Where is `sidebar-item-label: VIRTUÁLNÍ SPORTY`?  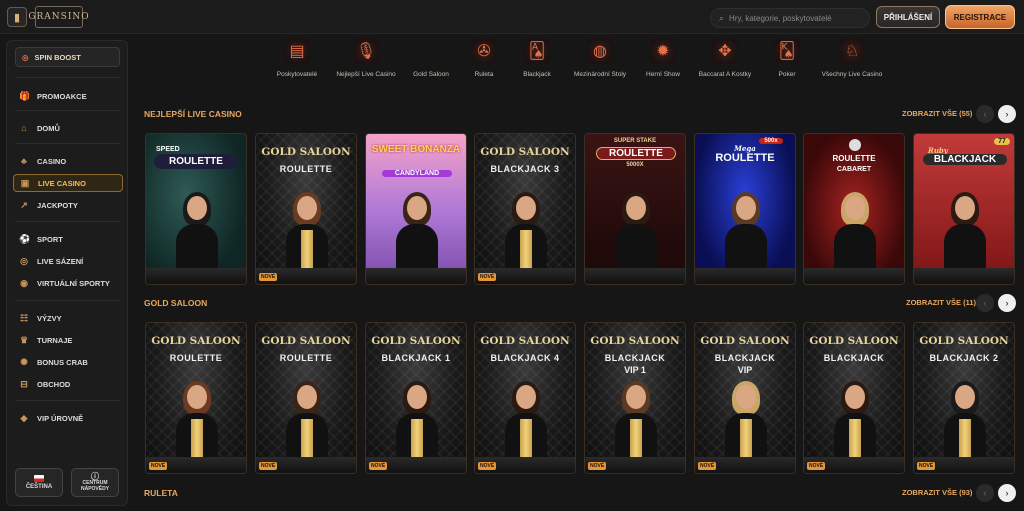 sidebar-item-label: VIRTUÁLNÍ SPORTY is located at coordinates (73, 283).